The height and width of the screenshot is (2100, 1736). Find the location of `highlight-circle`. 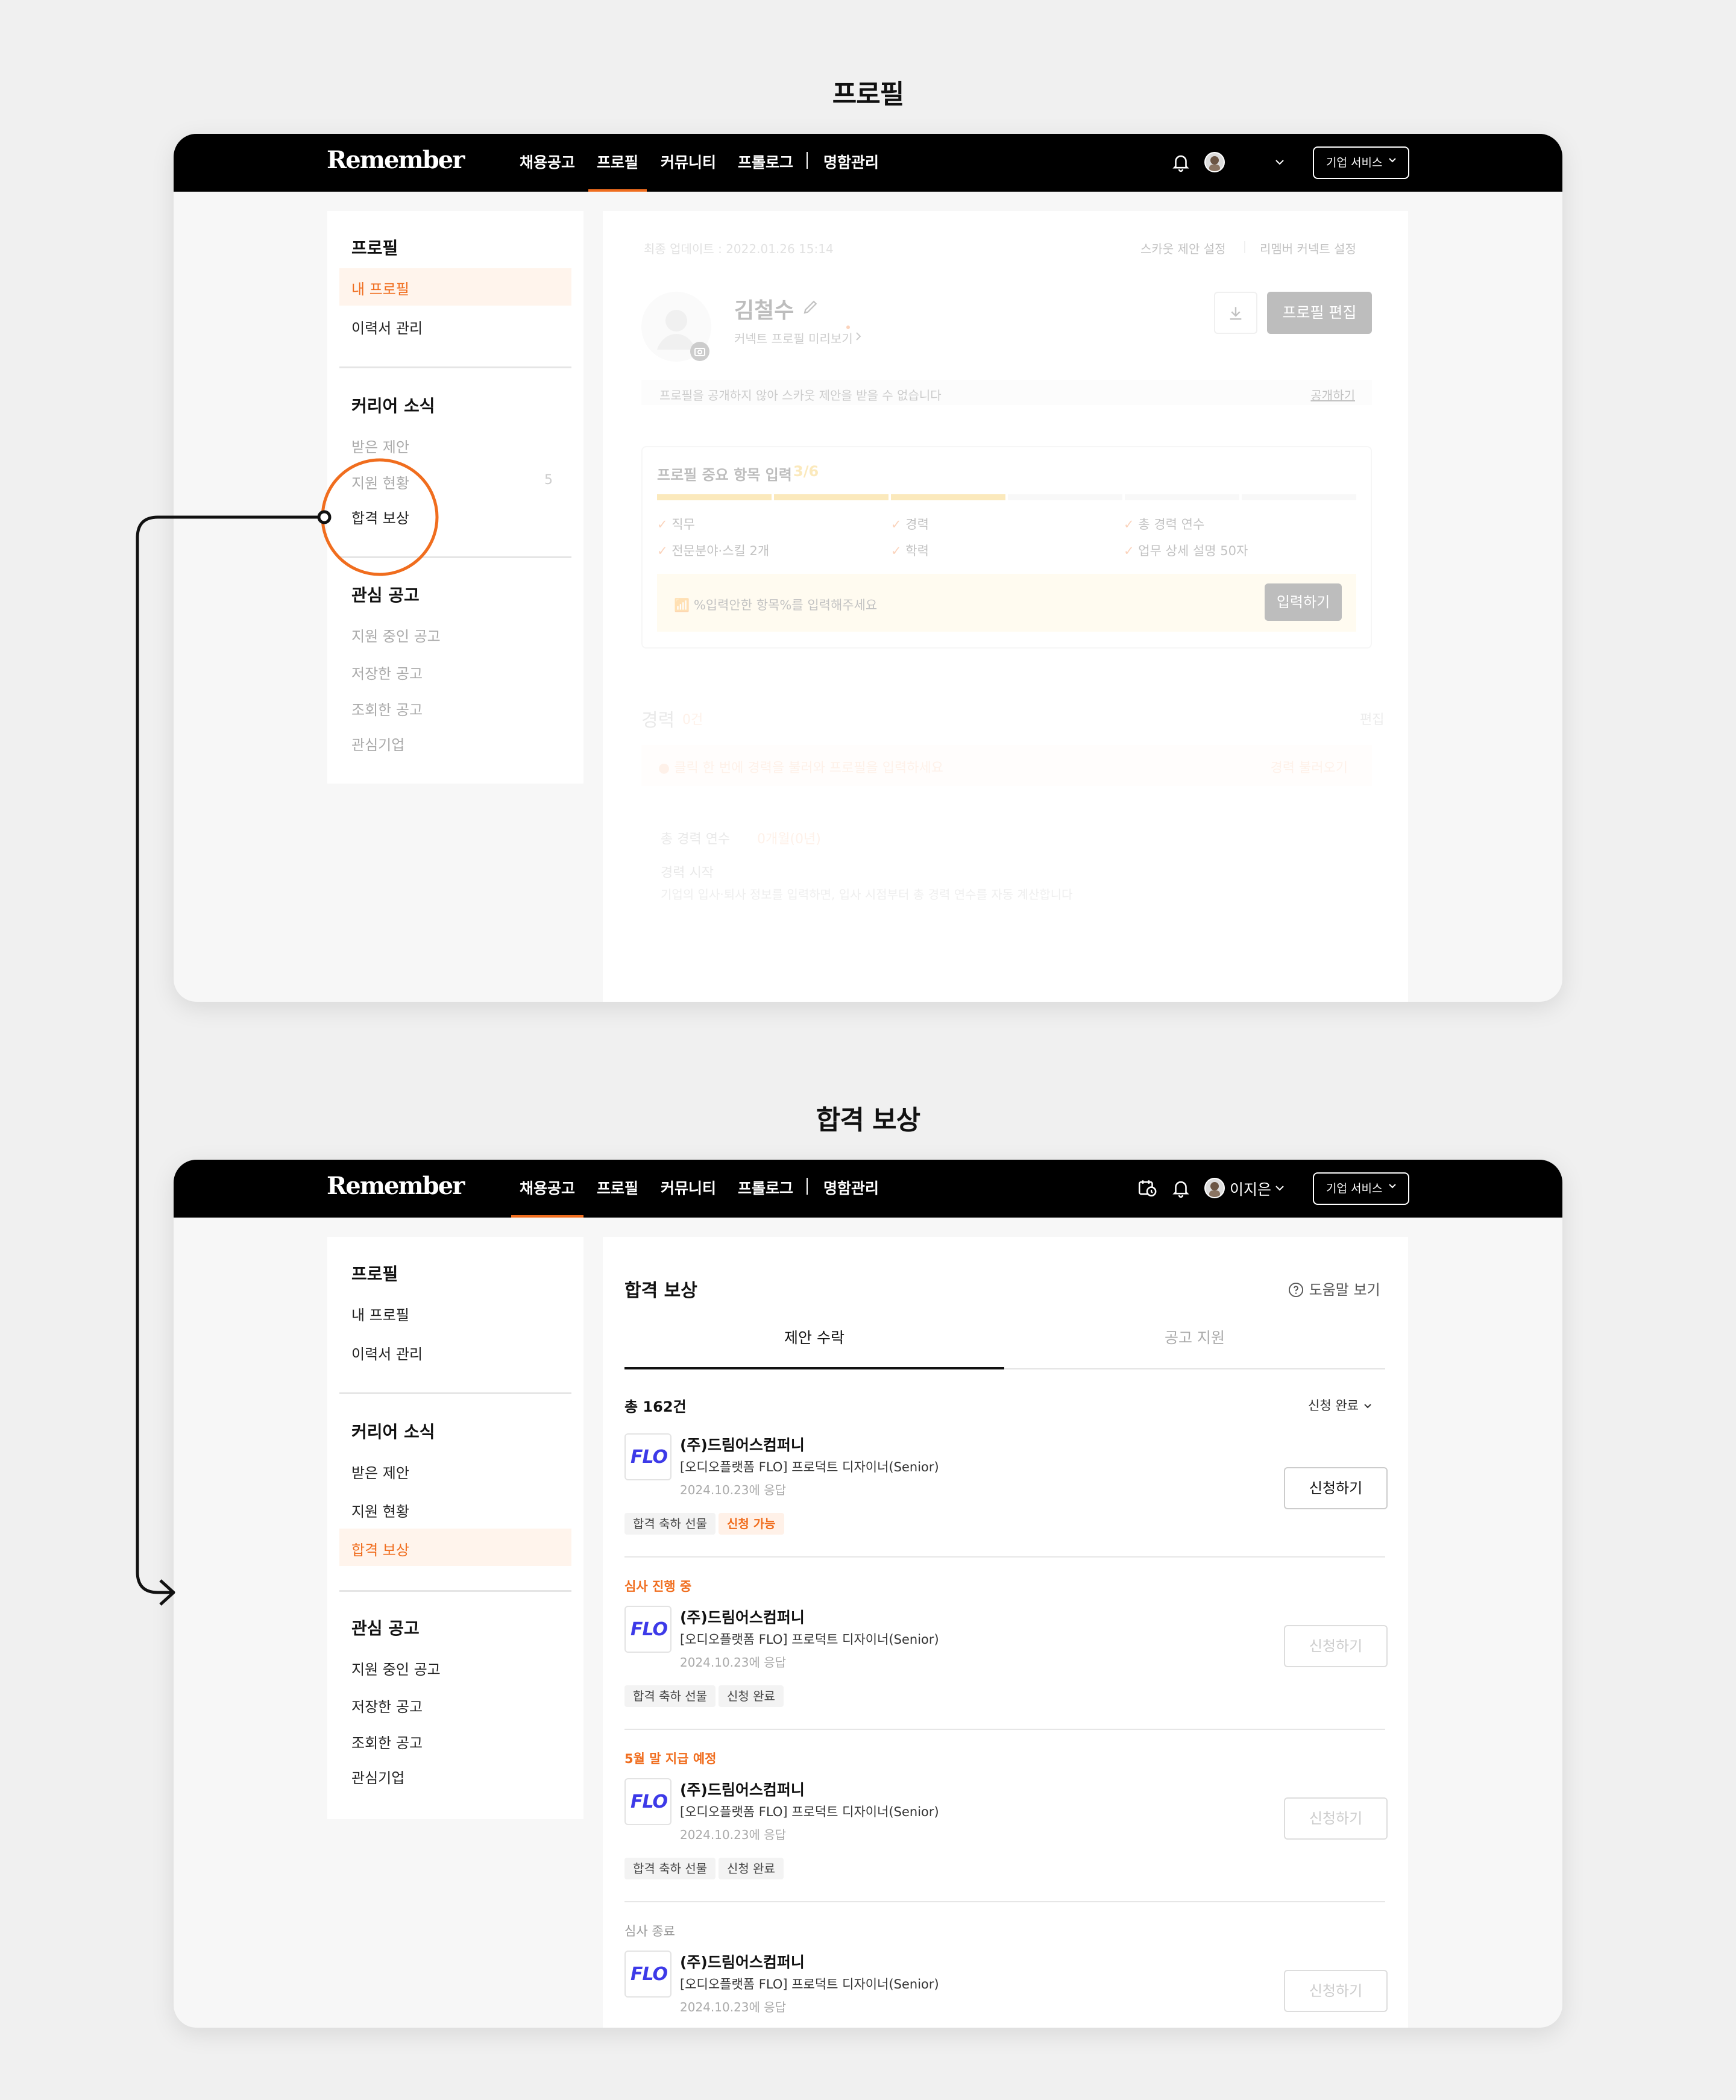

highlight-circle is located at coordinates (380, 517).